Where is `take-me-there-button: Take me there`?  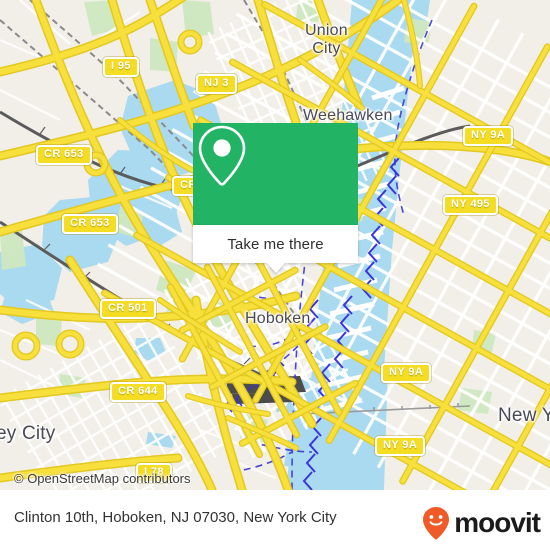
take-me-there-button: Take me there is located at coordinates (275, 244).